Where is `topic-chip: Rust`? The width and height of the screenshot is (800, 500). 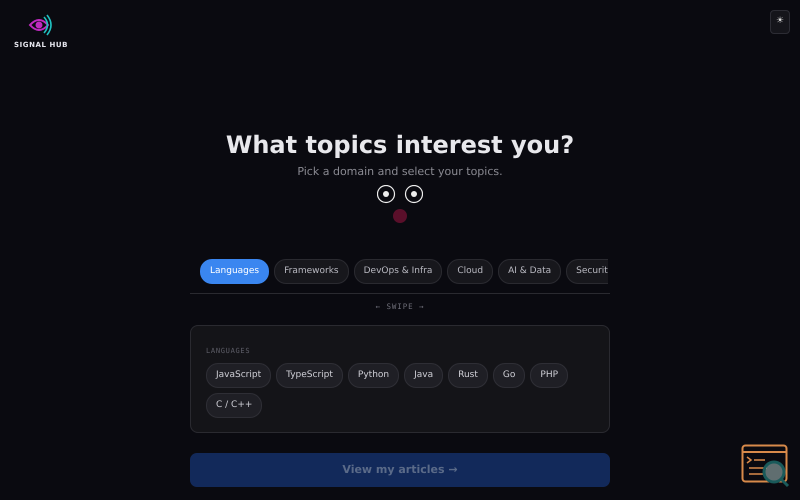 topic-chip: Rust is located at coordinates (468, 375).